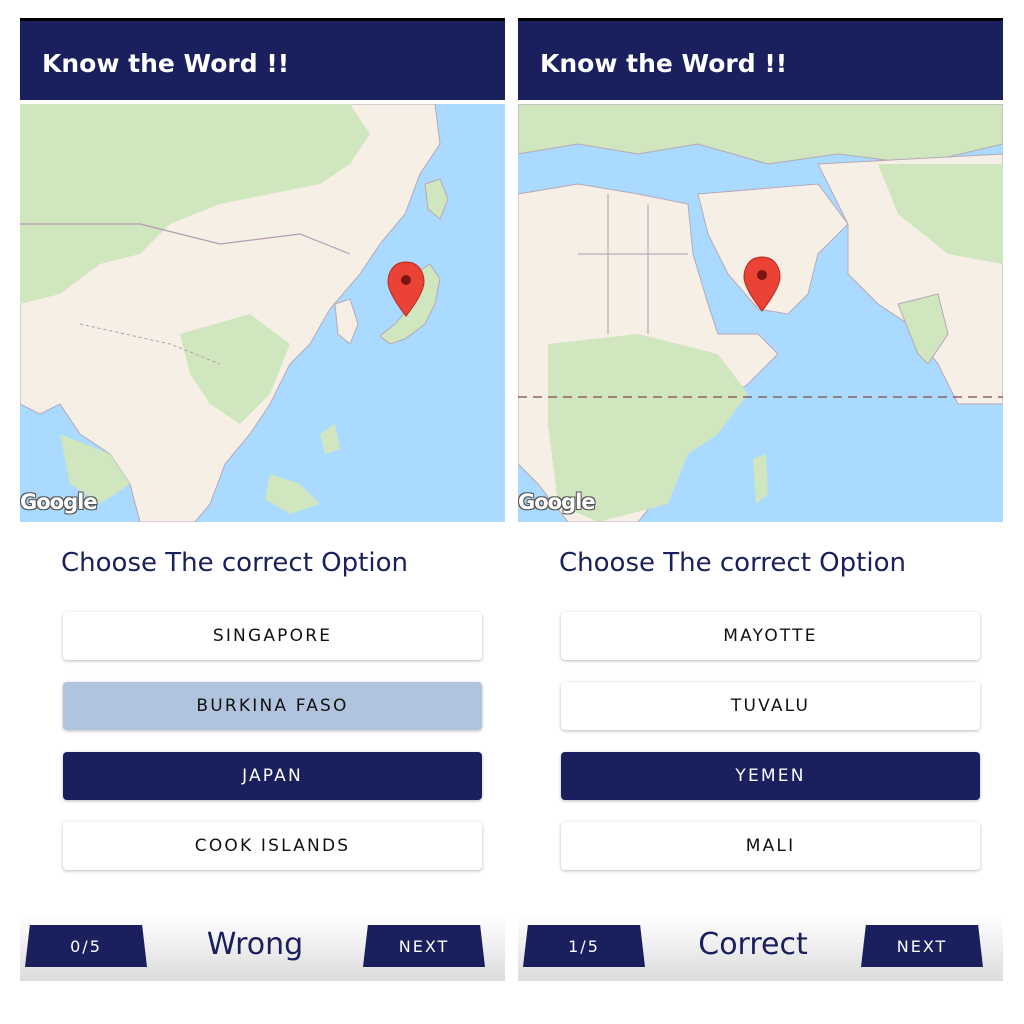  I want to click on option-button-1: SINGAPORE, so click(272, 636).